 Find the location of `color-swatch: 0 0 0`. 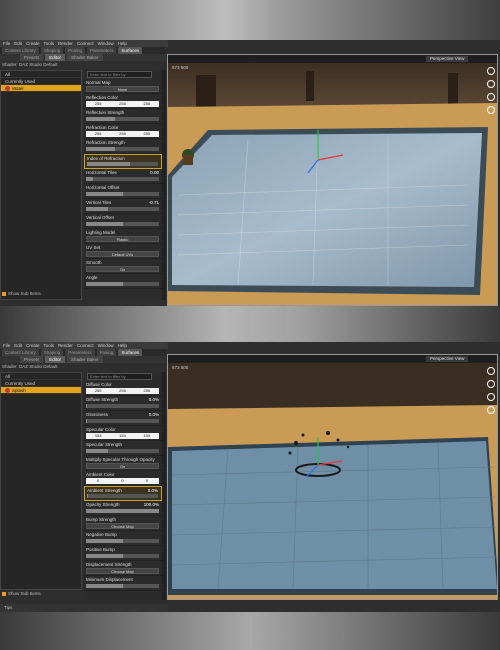

color-swatch: 0 0 0 is located at coordinates (122, 481).